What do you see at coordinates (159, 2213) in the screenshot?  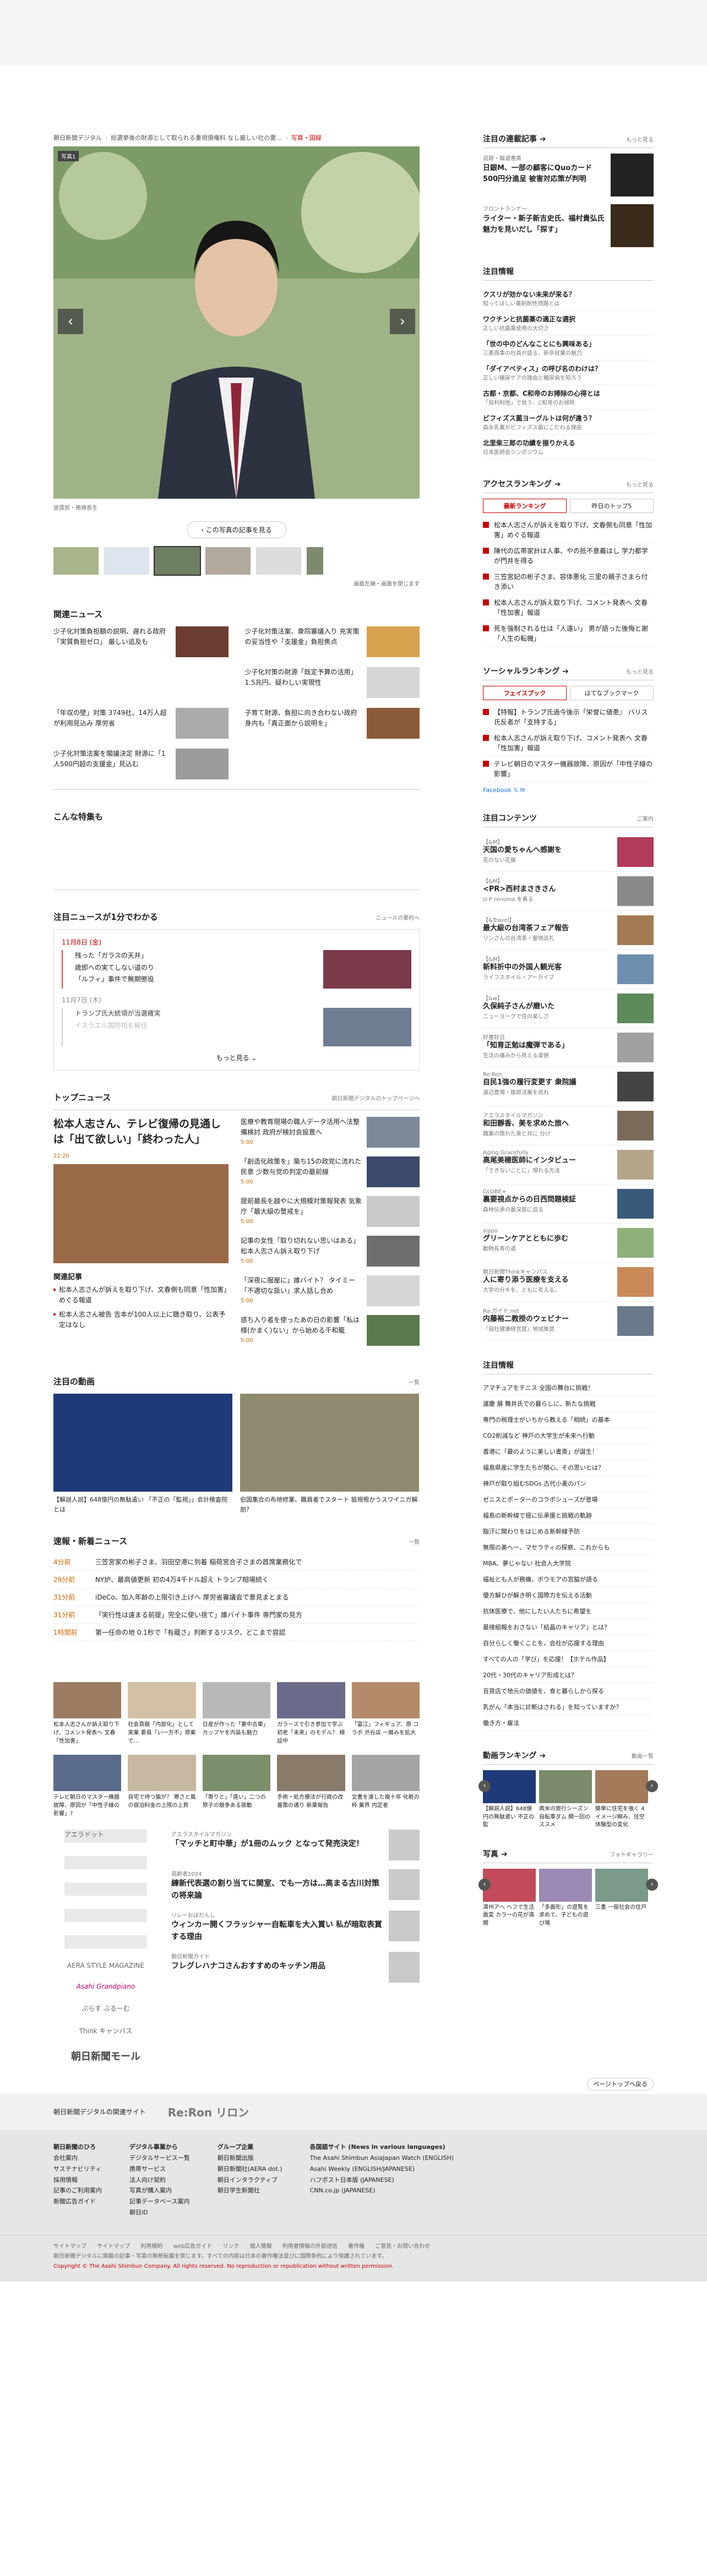 I see `footer-link: 朝日iD` at bounding box center [159, 2213].